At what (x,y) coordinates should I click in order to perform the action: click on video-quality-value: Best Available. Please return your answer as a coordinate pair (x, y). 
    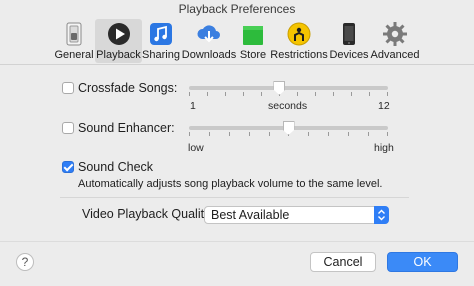
    Looking at the image, I should click on (250, 215).